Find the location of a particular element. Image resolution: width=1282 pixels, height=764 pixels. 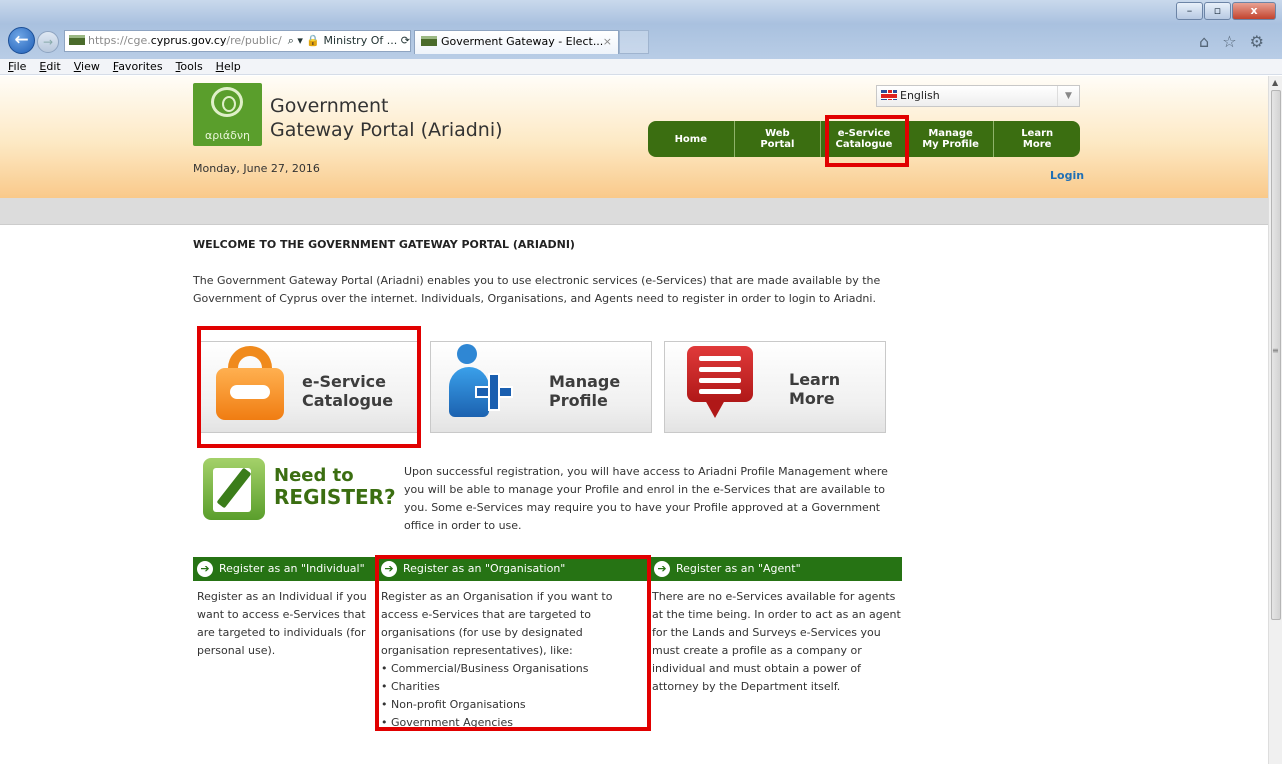

tile-learn-more: Learn More is located at coordinates (775, 387).